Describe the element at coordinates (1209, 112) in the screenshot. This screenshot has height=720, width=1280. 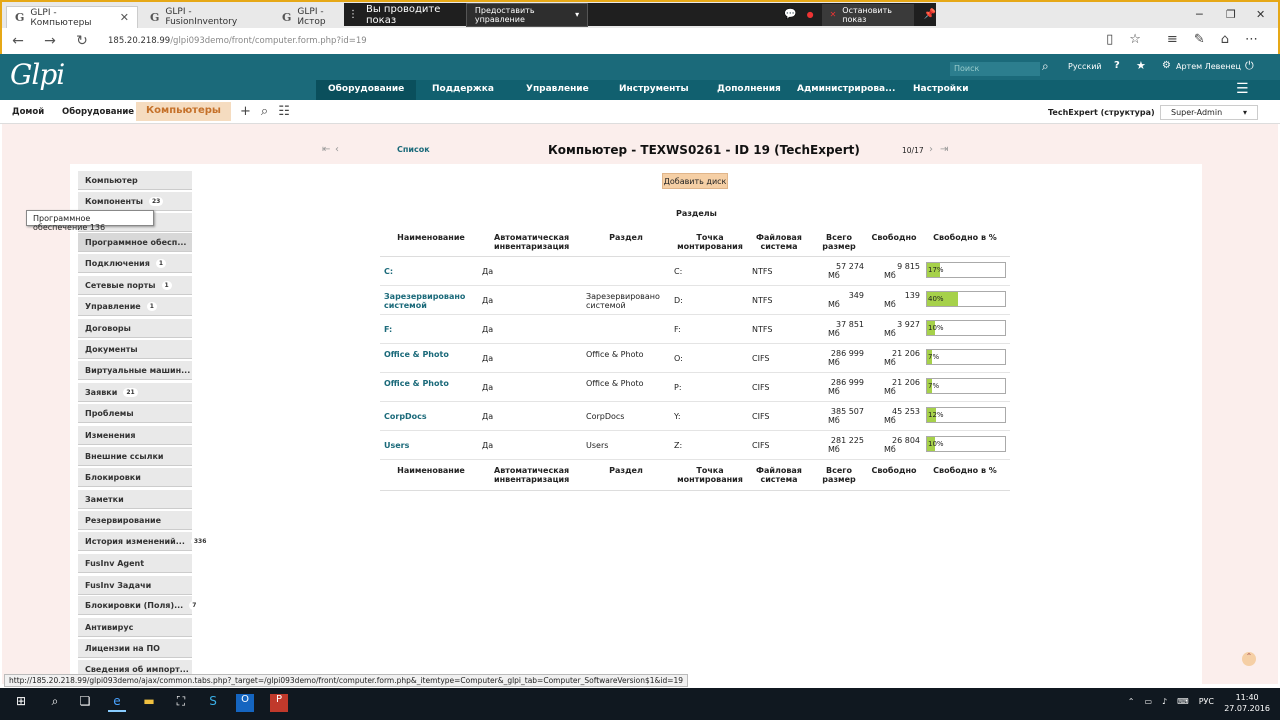
I see `profile-select: Super-Admin ▾` at that location.